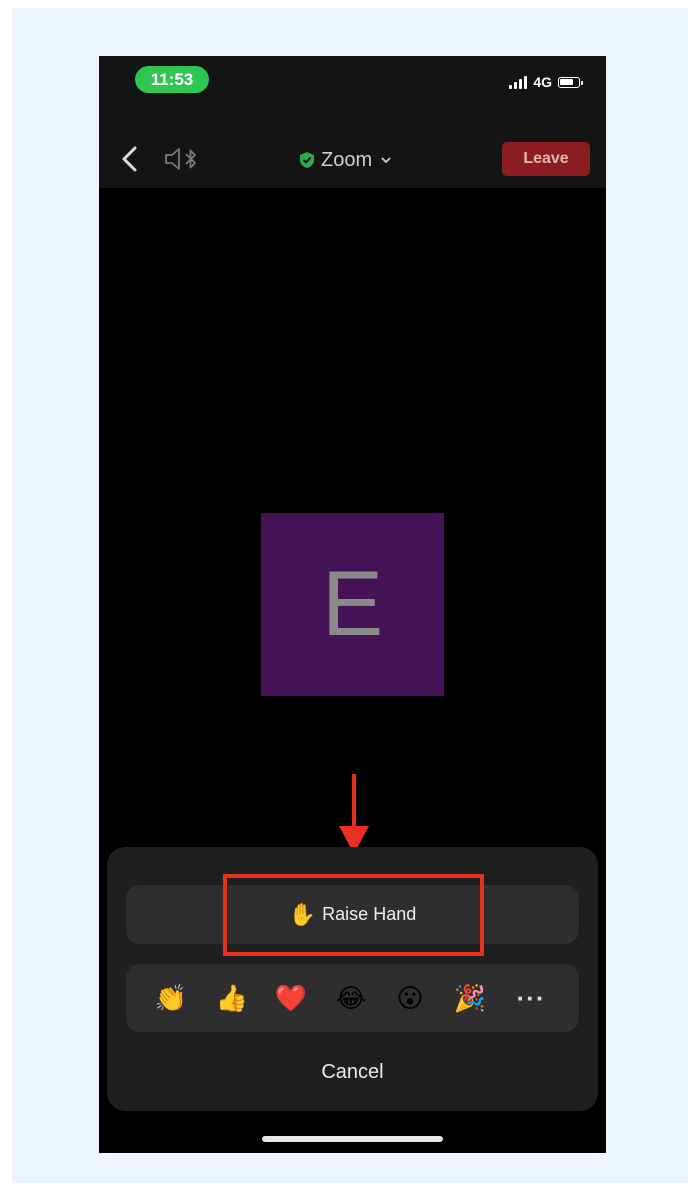  I want to click on meeting-title: Zoom, so click(345, 160).